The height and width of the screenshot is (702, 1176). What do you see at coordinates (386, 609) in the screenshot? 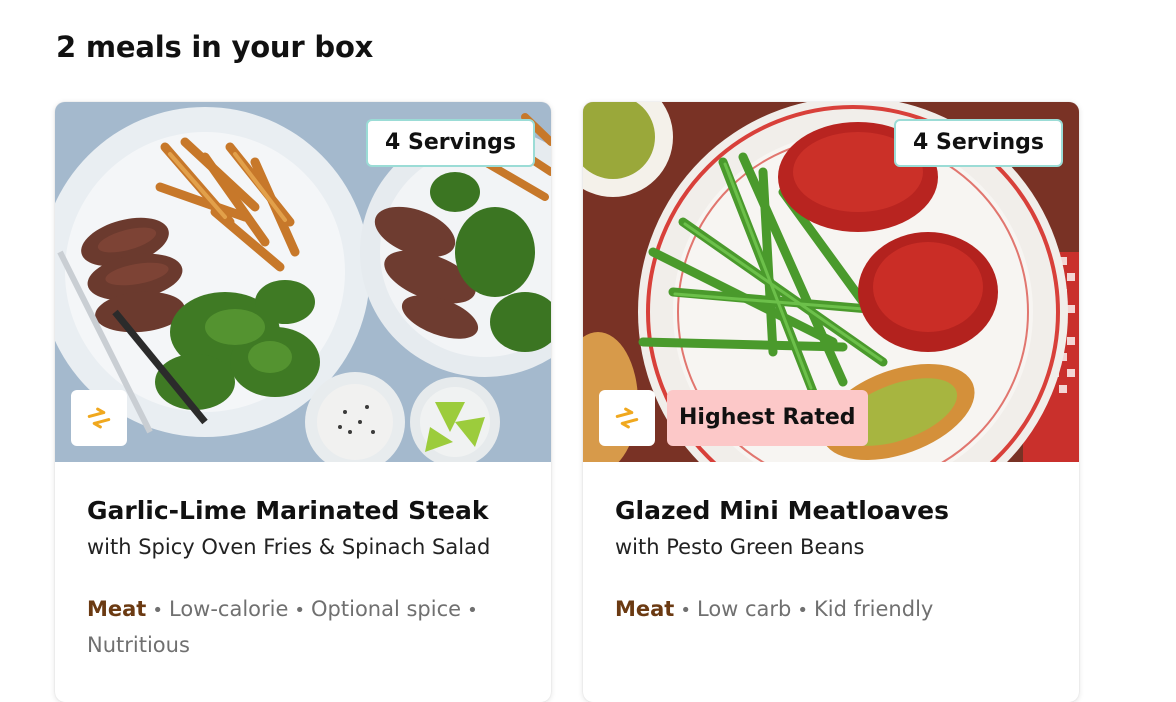
I see `meal-tag: Optional spice` at bounding box center [386, 609].